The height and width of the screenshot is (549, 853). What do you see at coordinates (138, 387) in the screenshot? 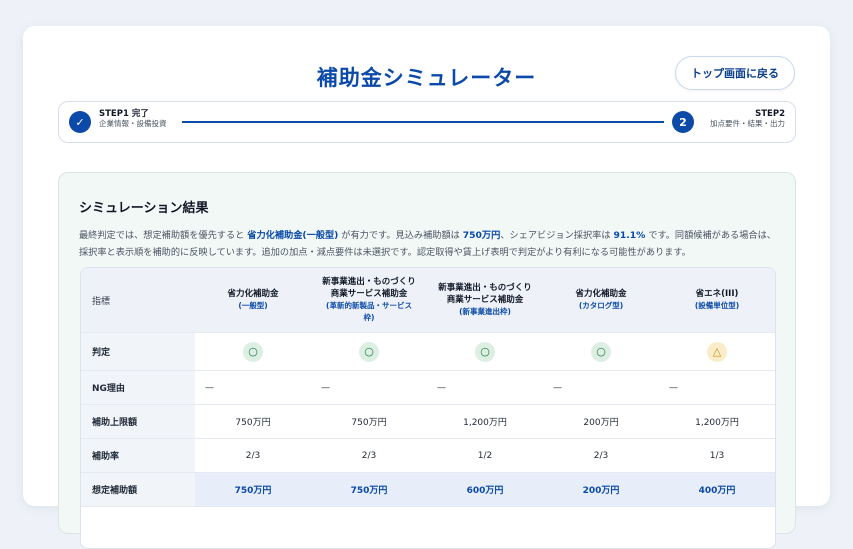
I see `row-label: NG理由` at bounding box center [138, 387].